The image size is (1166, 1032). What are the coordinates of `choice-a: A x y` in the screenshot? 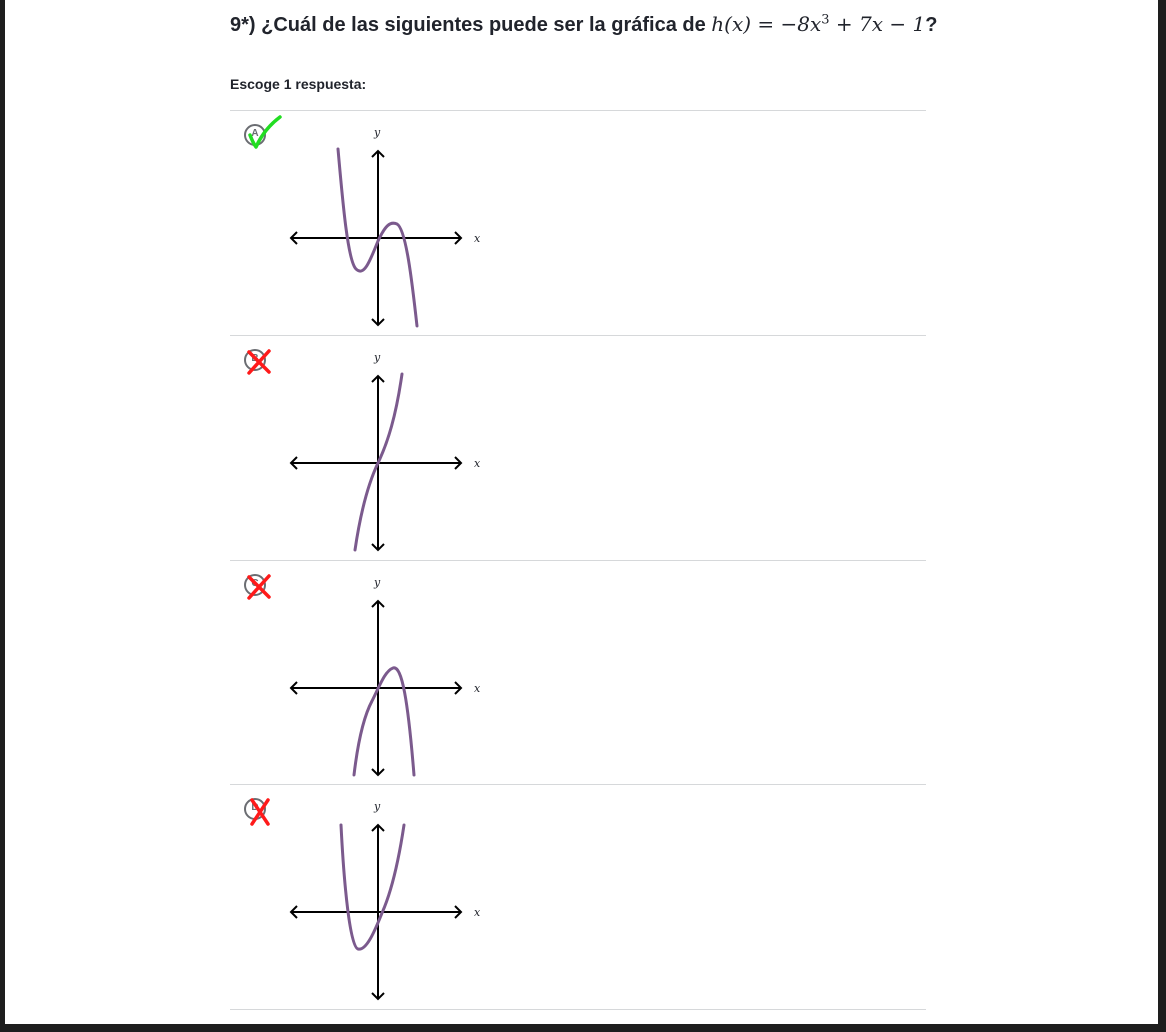 It's located at (578, 223).